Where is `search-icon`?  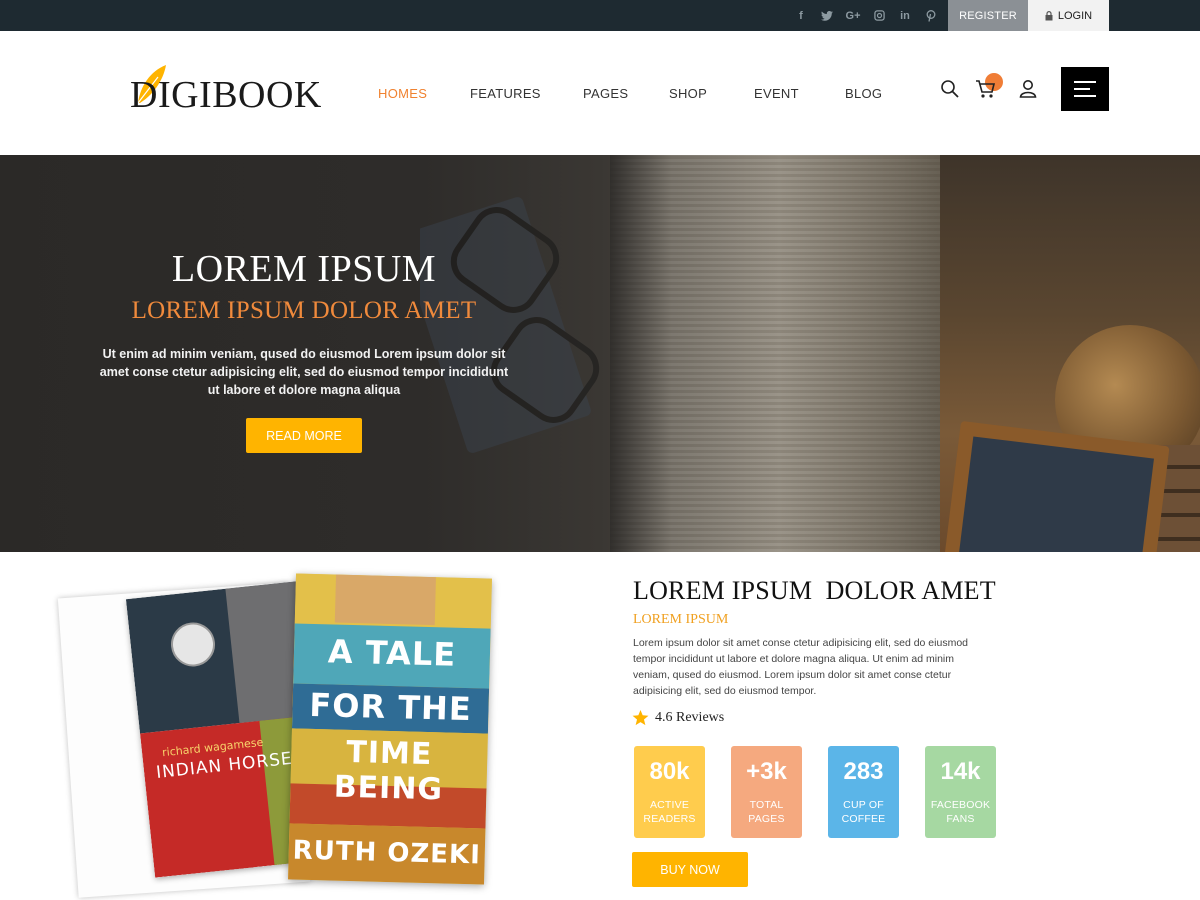
search-icon is located at coordinates (950, 89).